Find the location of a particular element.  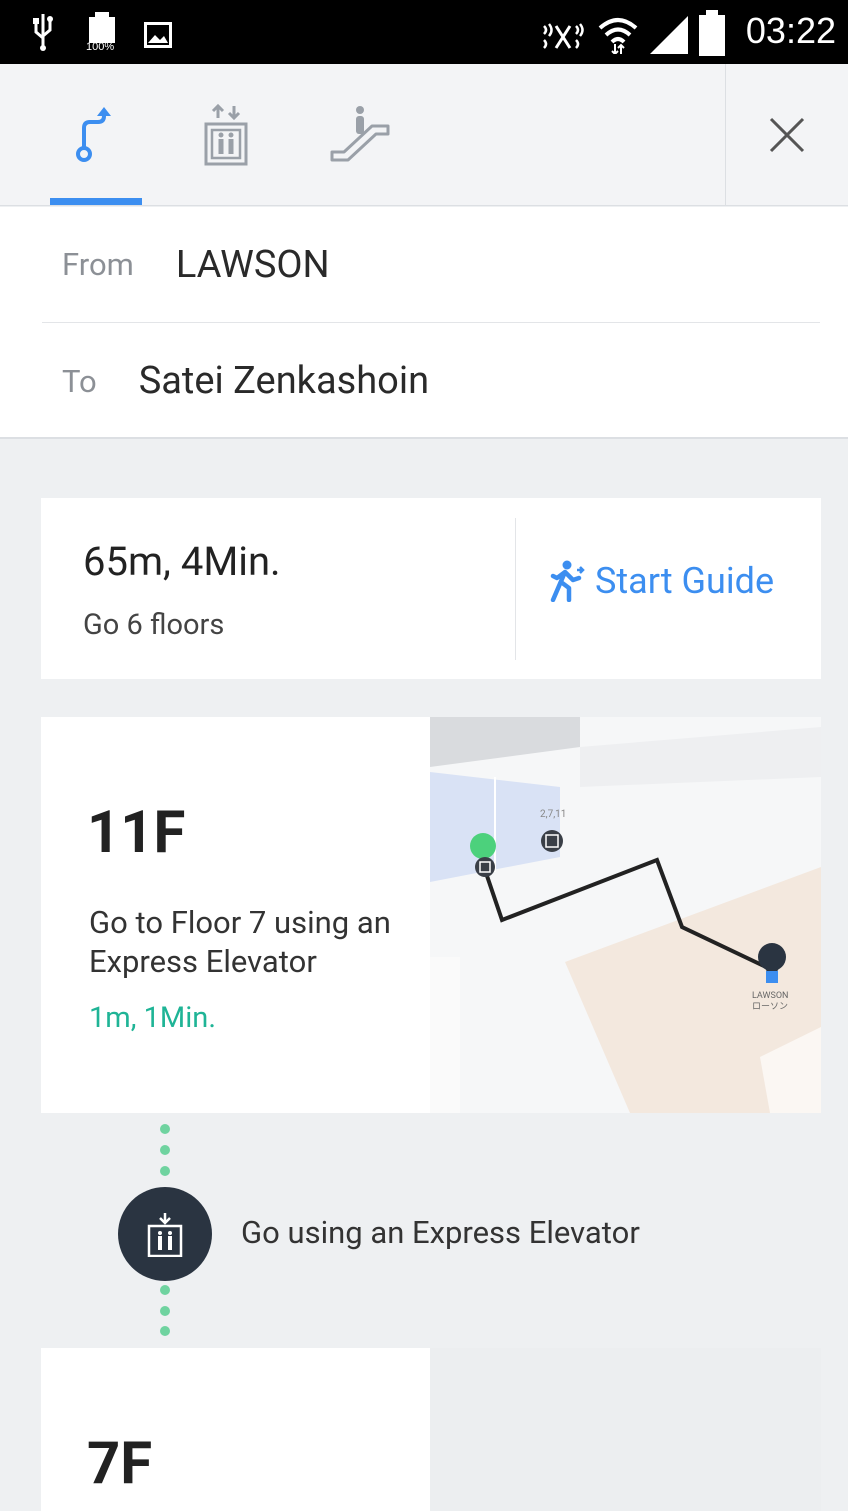

from-label: From is located at coordinates (98, 264).